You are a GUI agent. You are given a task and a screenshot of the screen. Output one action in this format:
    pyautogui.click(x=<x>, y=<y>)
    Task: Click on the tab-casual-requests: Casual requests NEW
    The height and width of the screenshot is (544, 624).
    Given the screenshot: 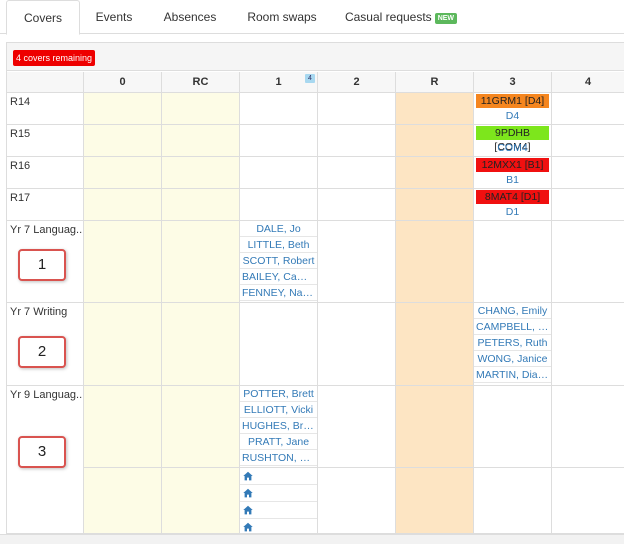 What is the action you would take?
    pyautogui.click(x=401, y=17)
    